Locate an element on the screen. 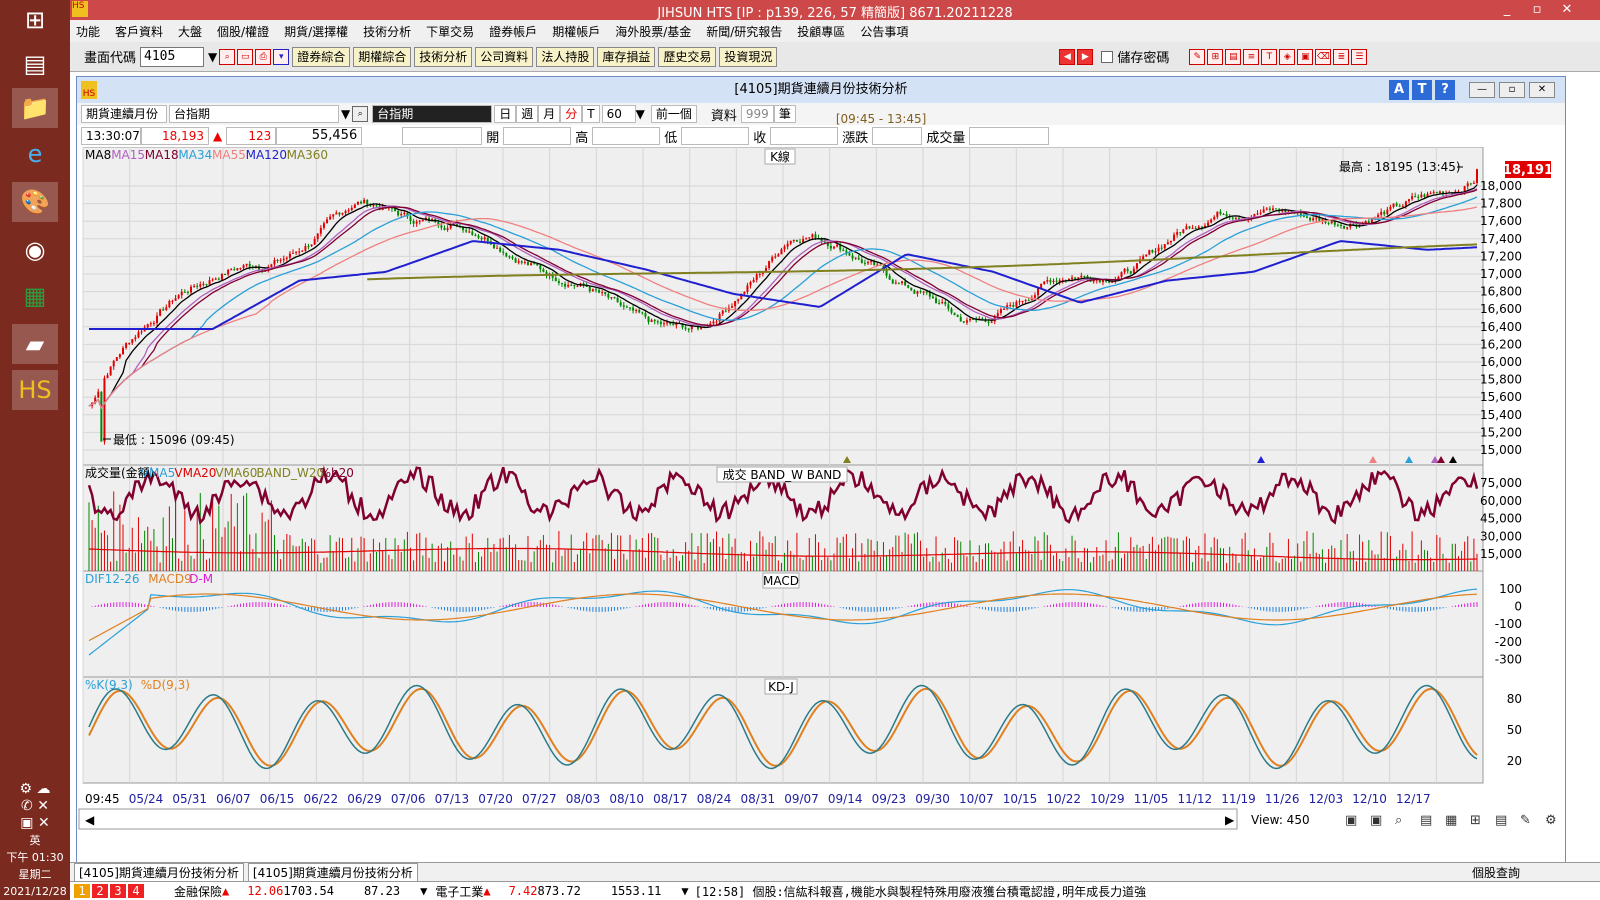 This screenshot has width=1600, height=900. child-minimize-button: — is located at coordinates (1482, 90).